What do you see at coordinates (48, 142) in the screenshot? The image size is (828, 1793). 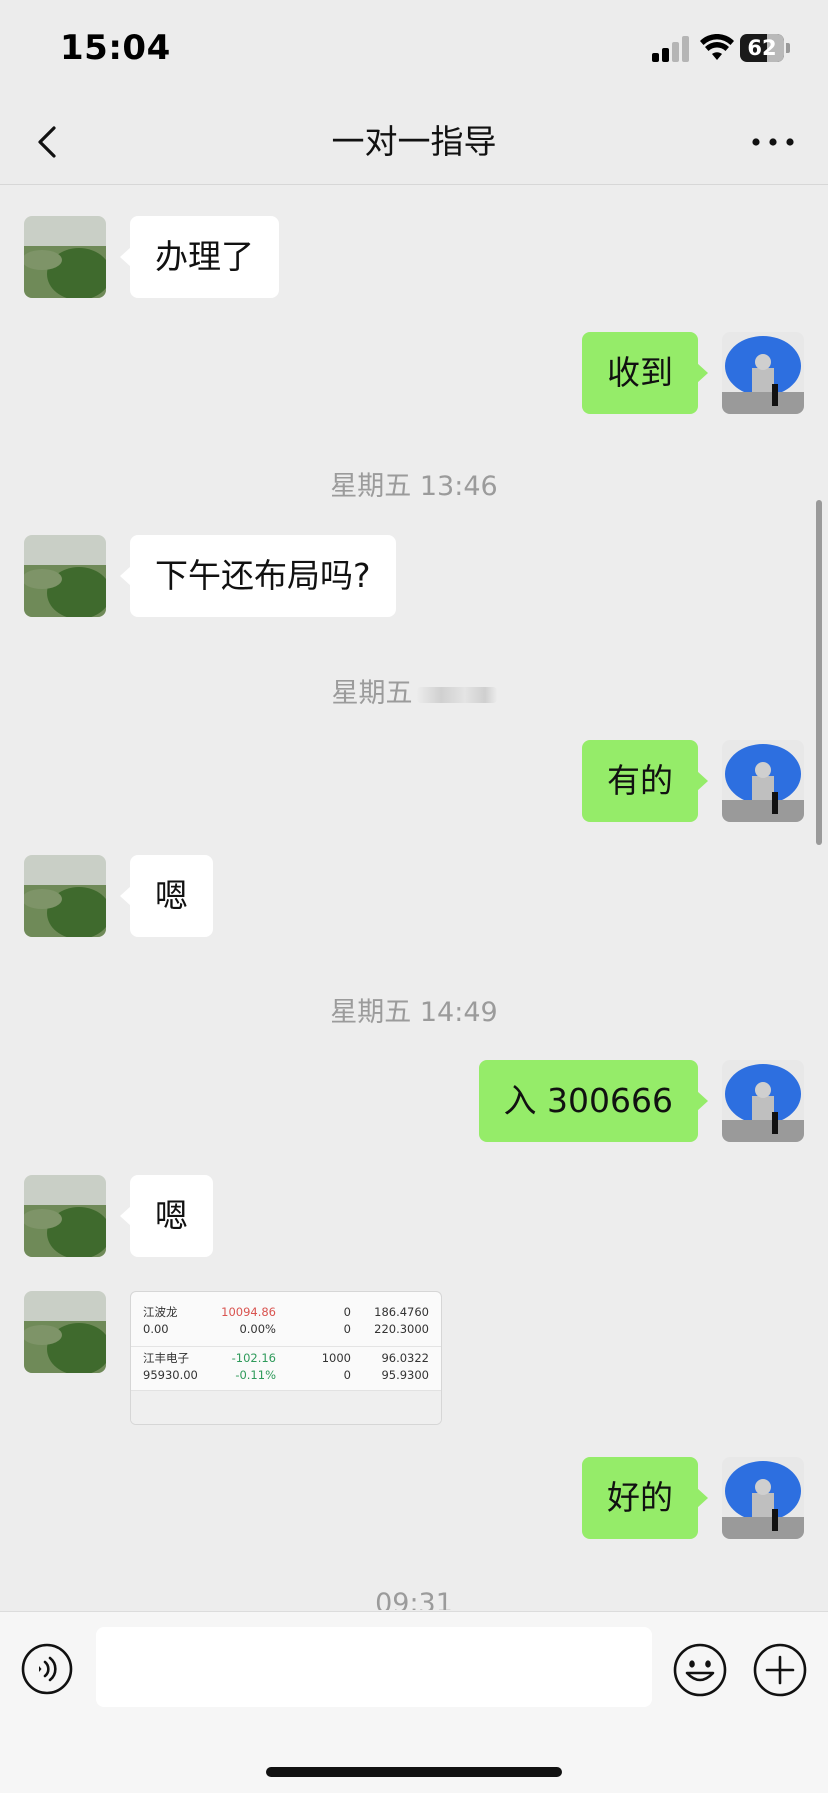 I see `back-chevron-icon` at bounding box center [48, 142].